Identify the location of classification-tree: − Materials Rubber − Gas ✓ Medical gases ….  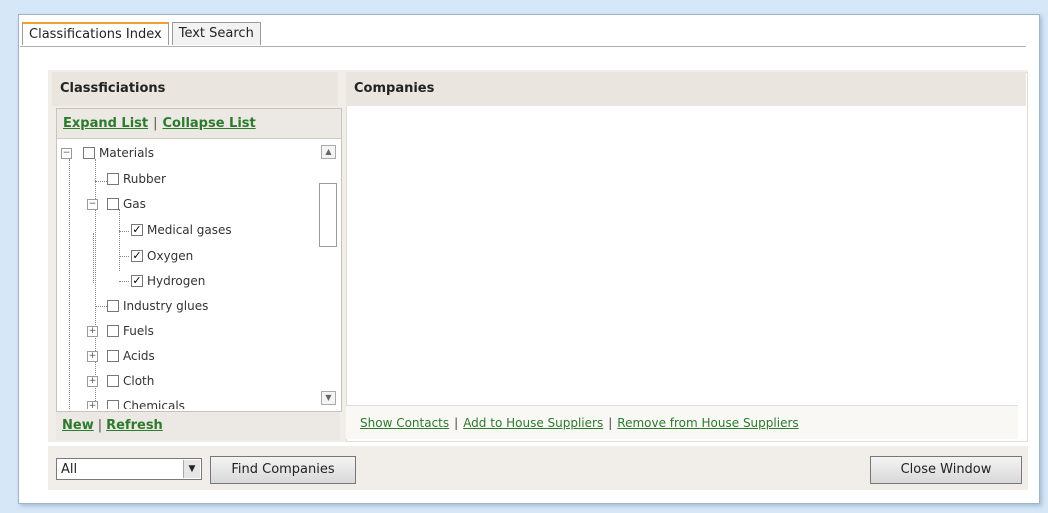
(188, 275).